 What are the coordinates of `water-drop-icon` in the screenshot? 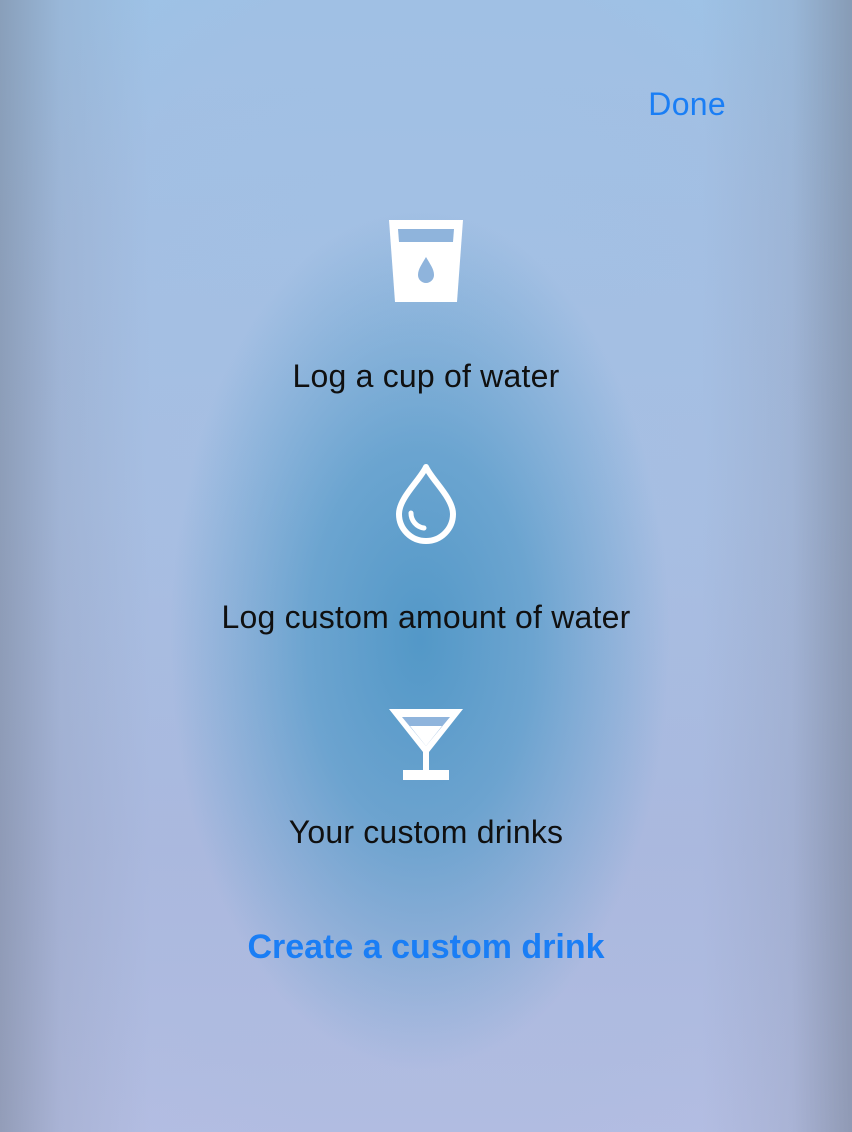 It's located at (426, 504).